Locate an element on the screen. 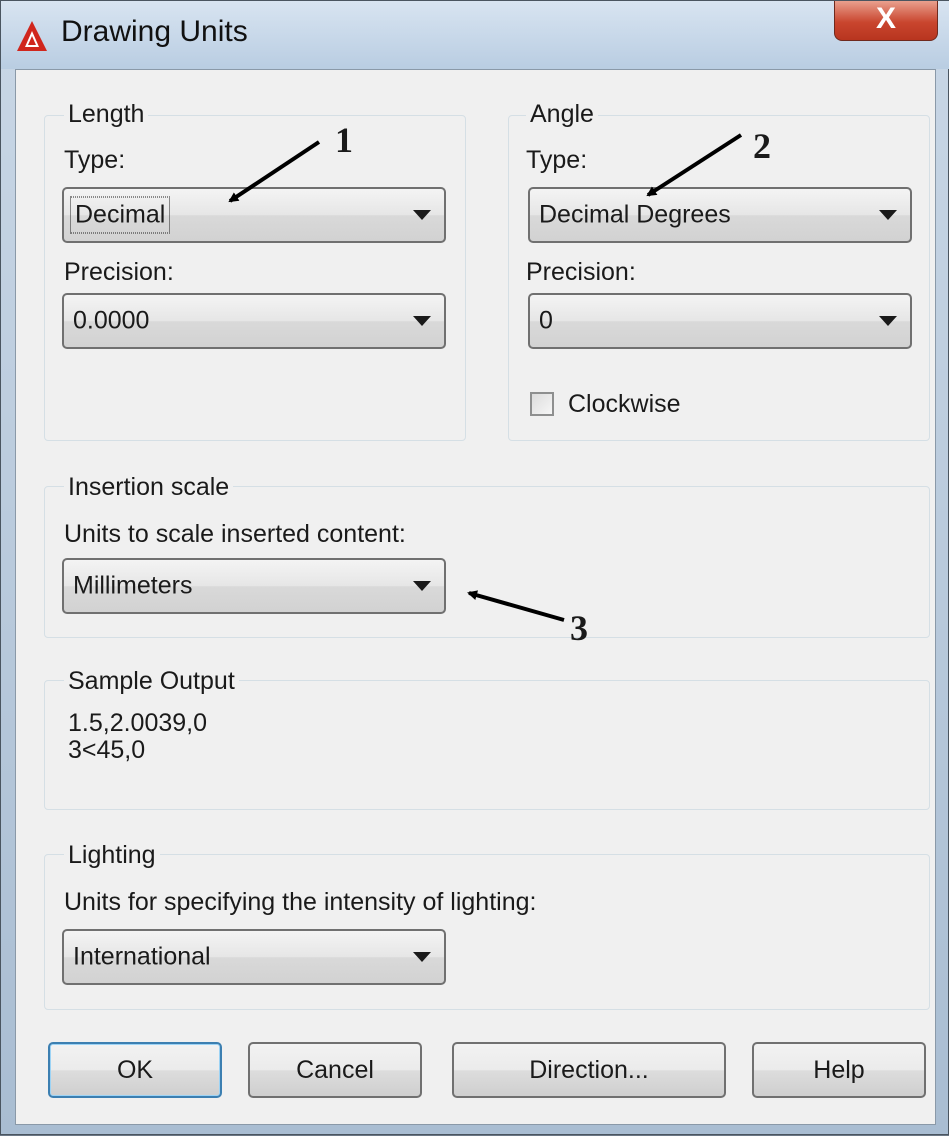  annotation-label-2: 2 is located at coordinates (762, 146).